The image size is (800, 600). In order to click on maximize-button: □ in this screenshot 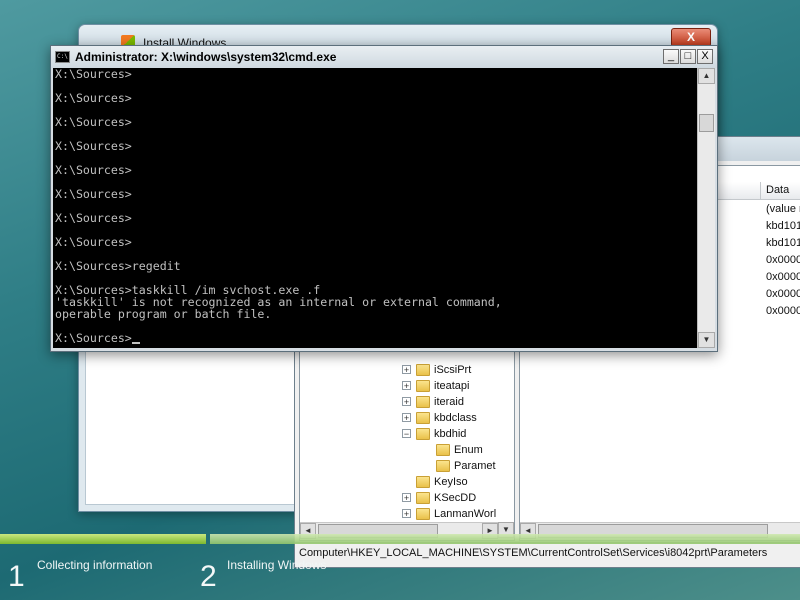, I will do `click(688, 56)`.